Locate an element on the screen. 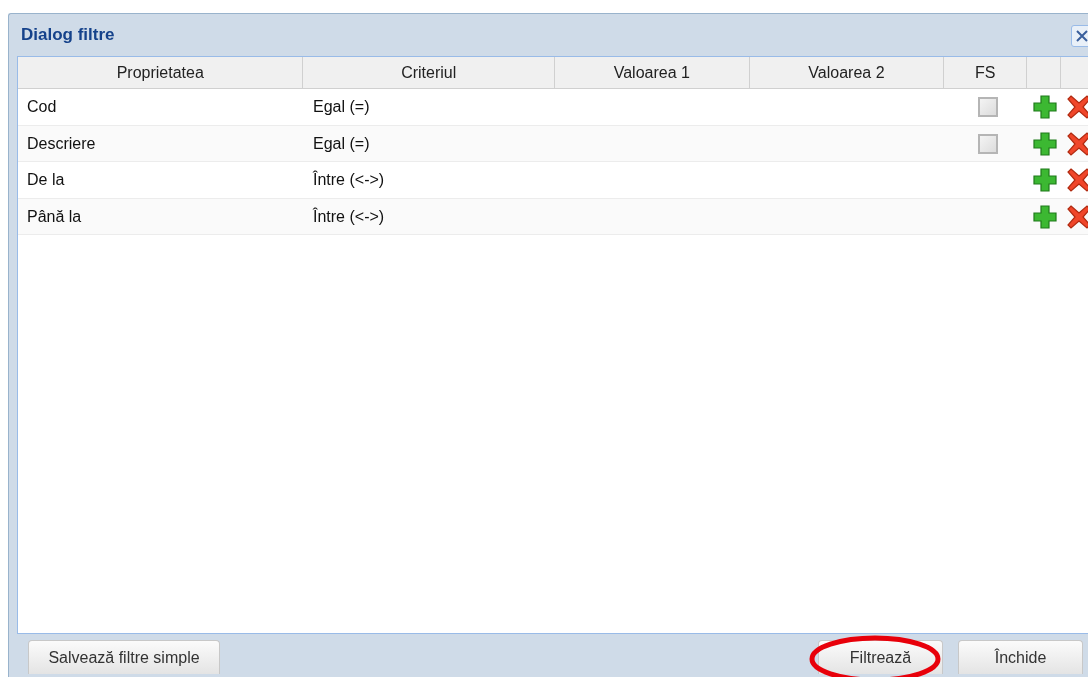  column-header: Valoarea 1 is located at coordinates (651, 72).